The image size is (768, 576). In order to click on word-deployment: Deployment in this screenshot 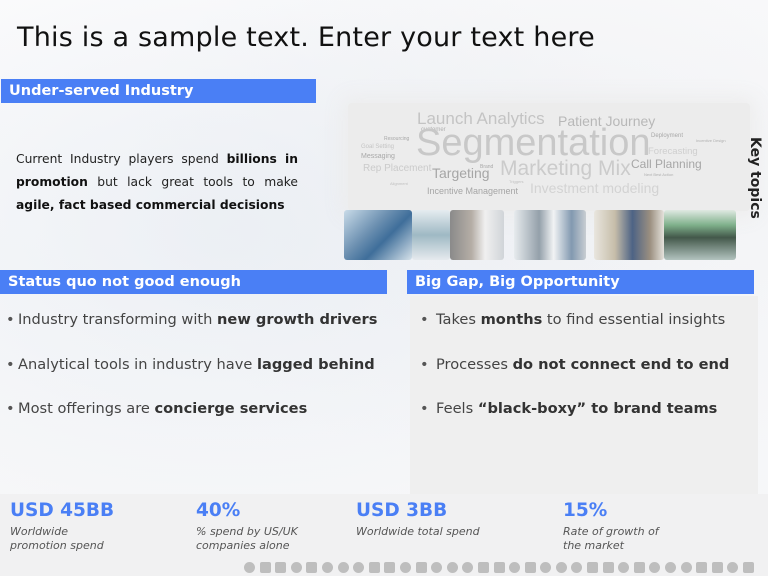, I will do `click(667, 136)`.